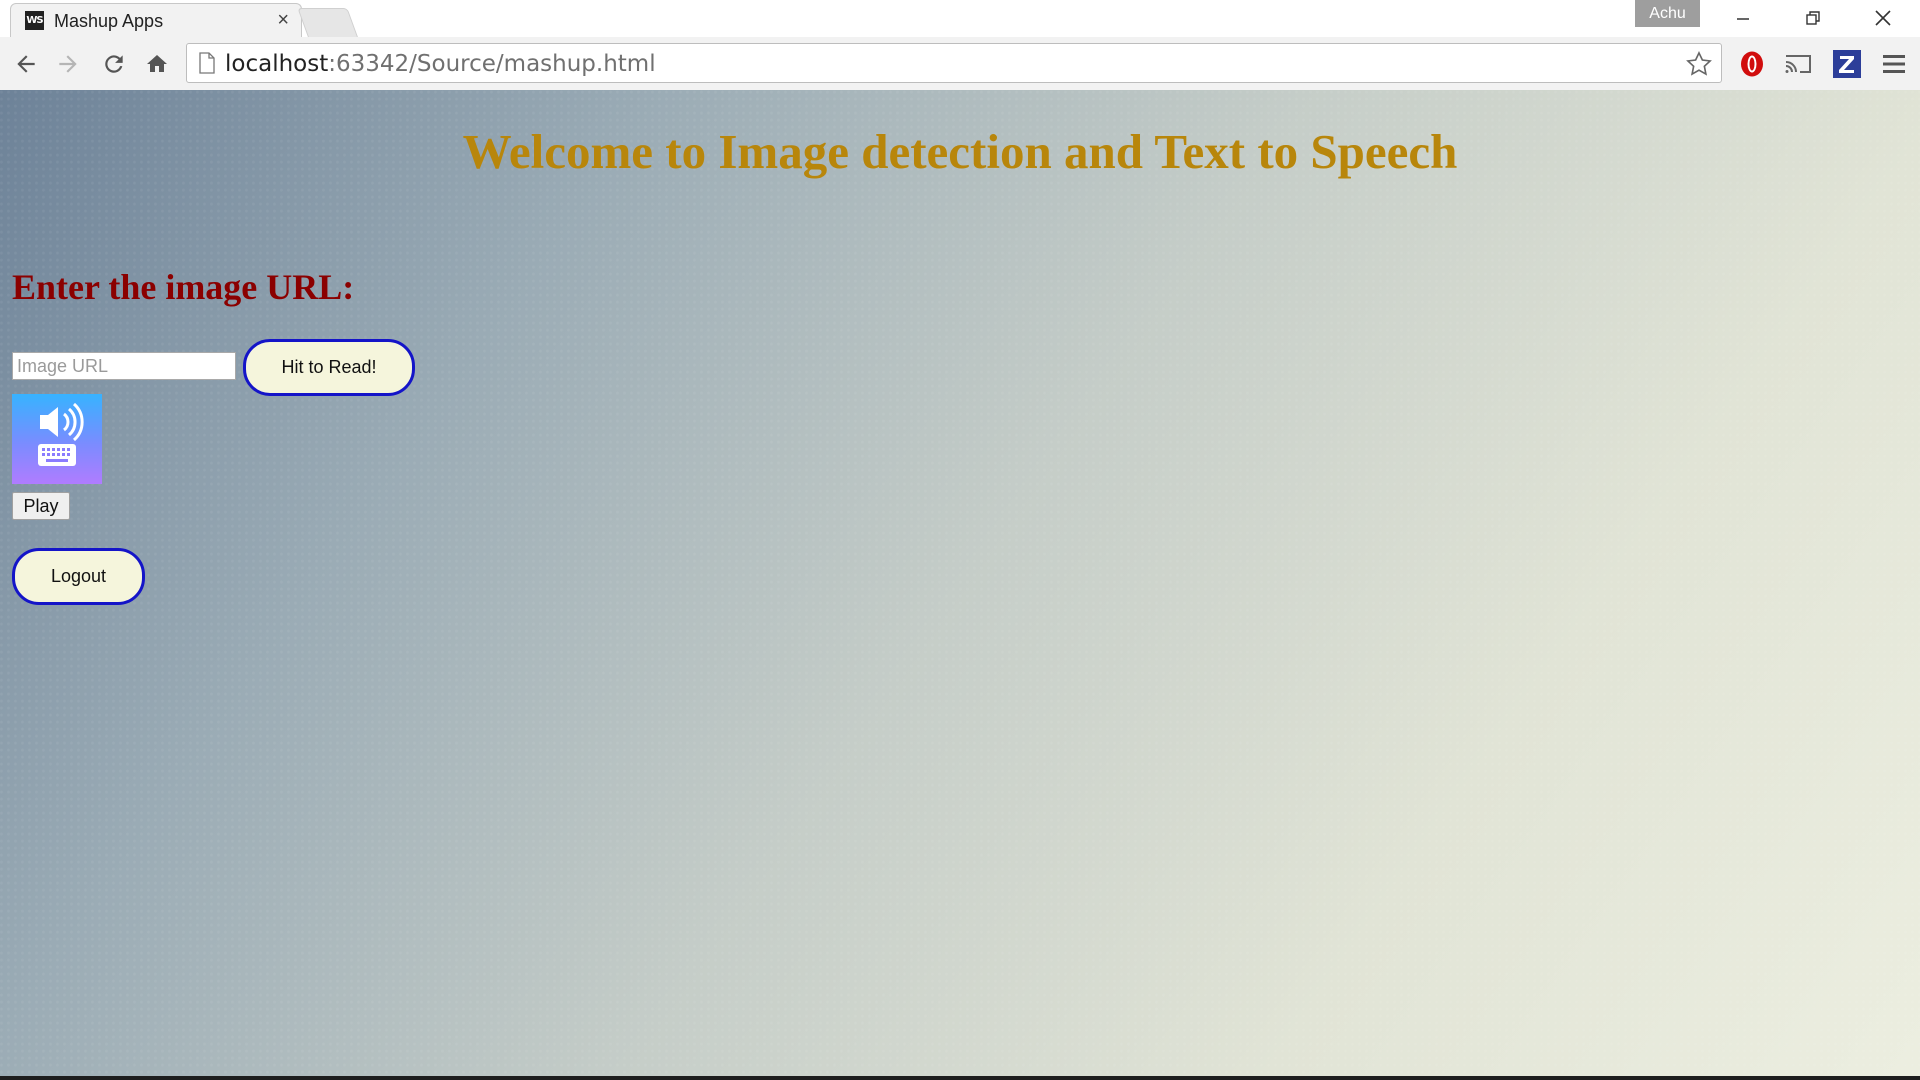 Image resolution: width=1920 pixels, height=1080 pixels. Describe the element at coordinates (1894, 64) in the screenshot. I see `menu-icon` at that location.